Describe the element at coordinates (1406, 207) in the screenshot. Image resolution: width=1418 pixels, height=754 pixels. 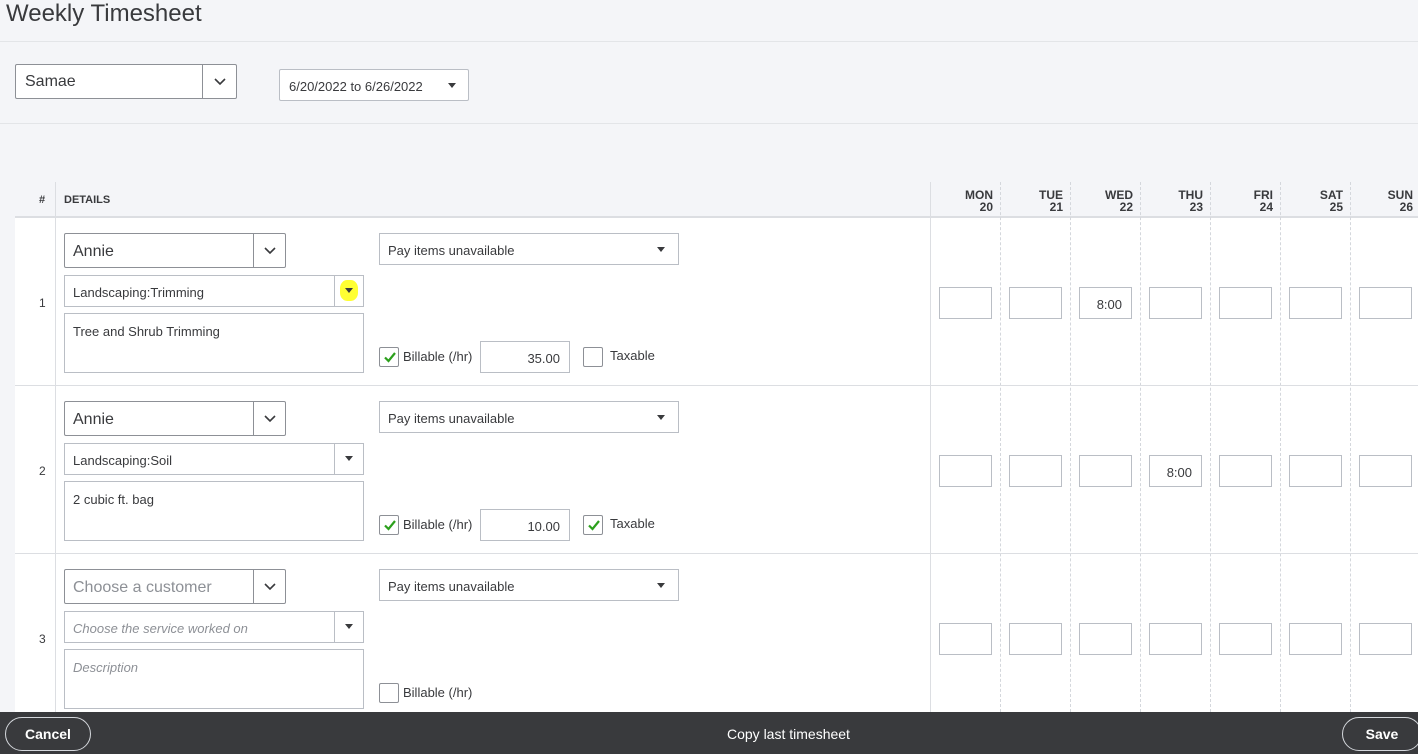
I see `day-date: 26` at that location.